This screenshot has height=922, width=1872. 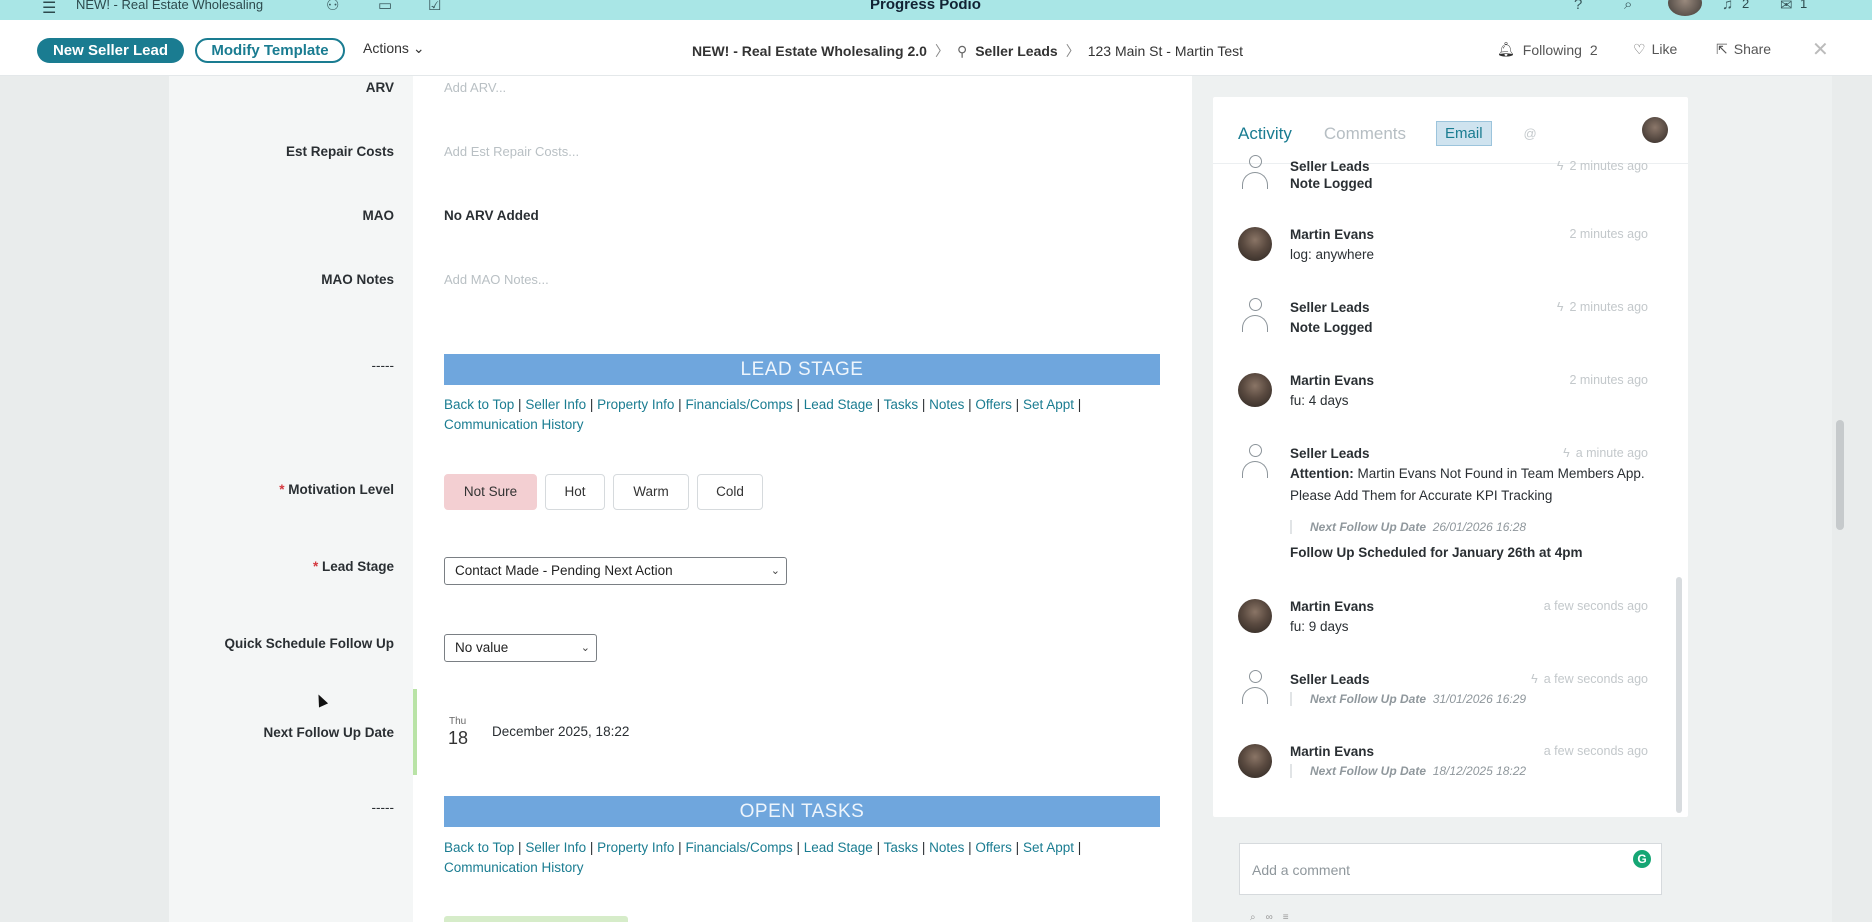 What do you see at coordinates (809, 51) in the screenshot?
I see `breadcrumb-workspace: NEW! - Real Estate Wholesaling 2.0` at bounding box center [809, 51].